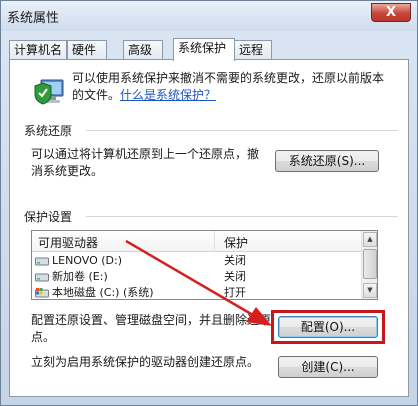  What do you see at coordinates (87, 260) in the screenshot?
I see `drive-name: LENOVO (D:)` at bounding box center [87, 260].